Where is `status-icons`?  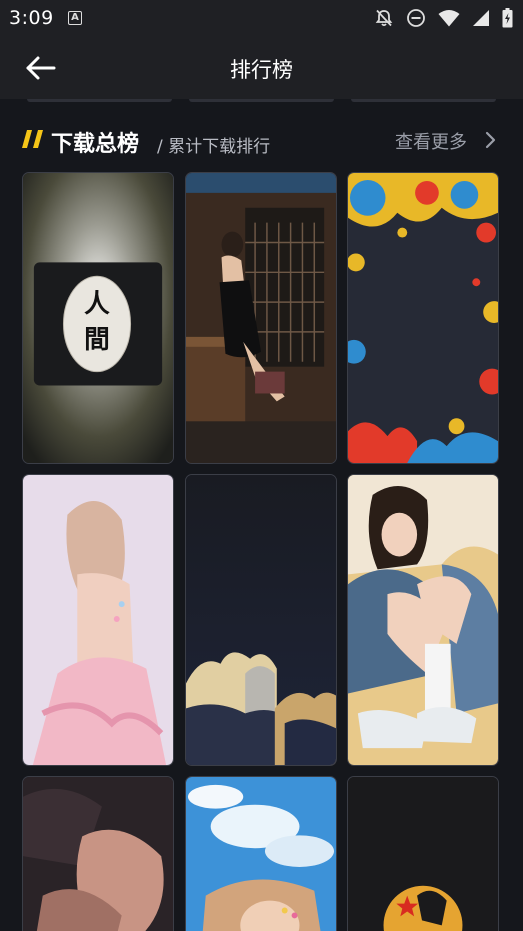 status-icons is located at coordinates (443, 18).